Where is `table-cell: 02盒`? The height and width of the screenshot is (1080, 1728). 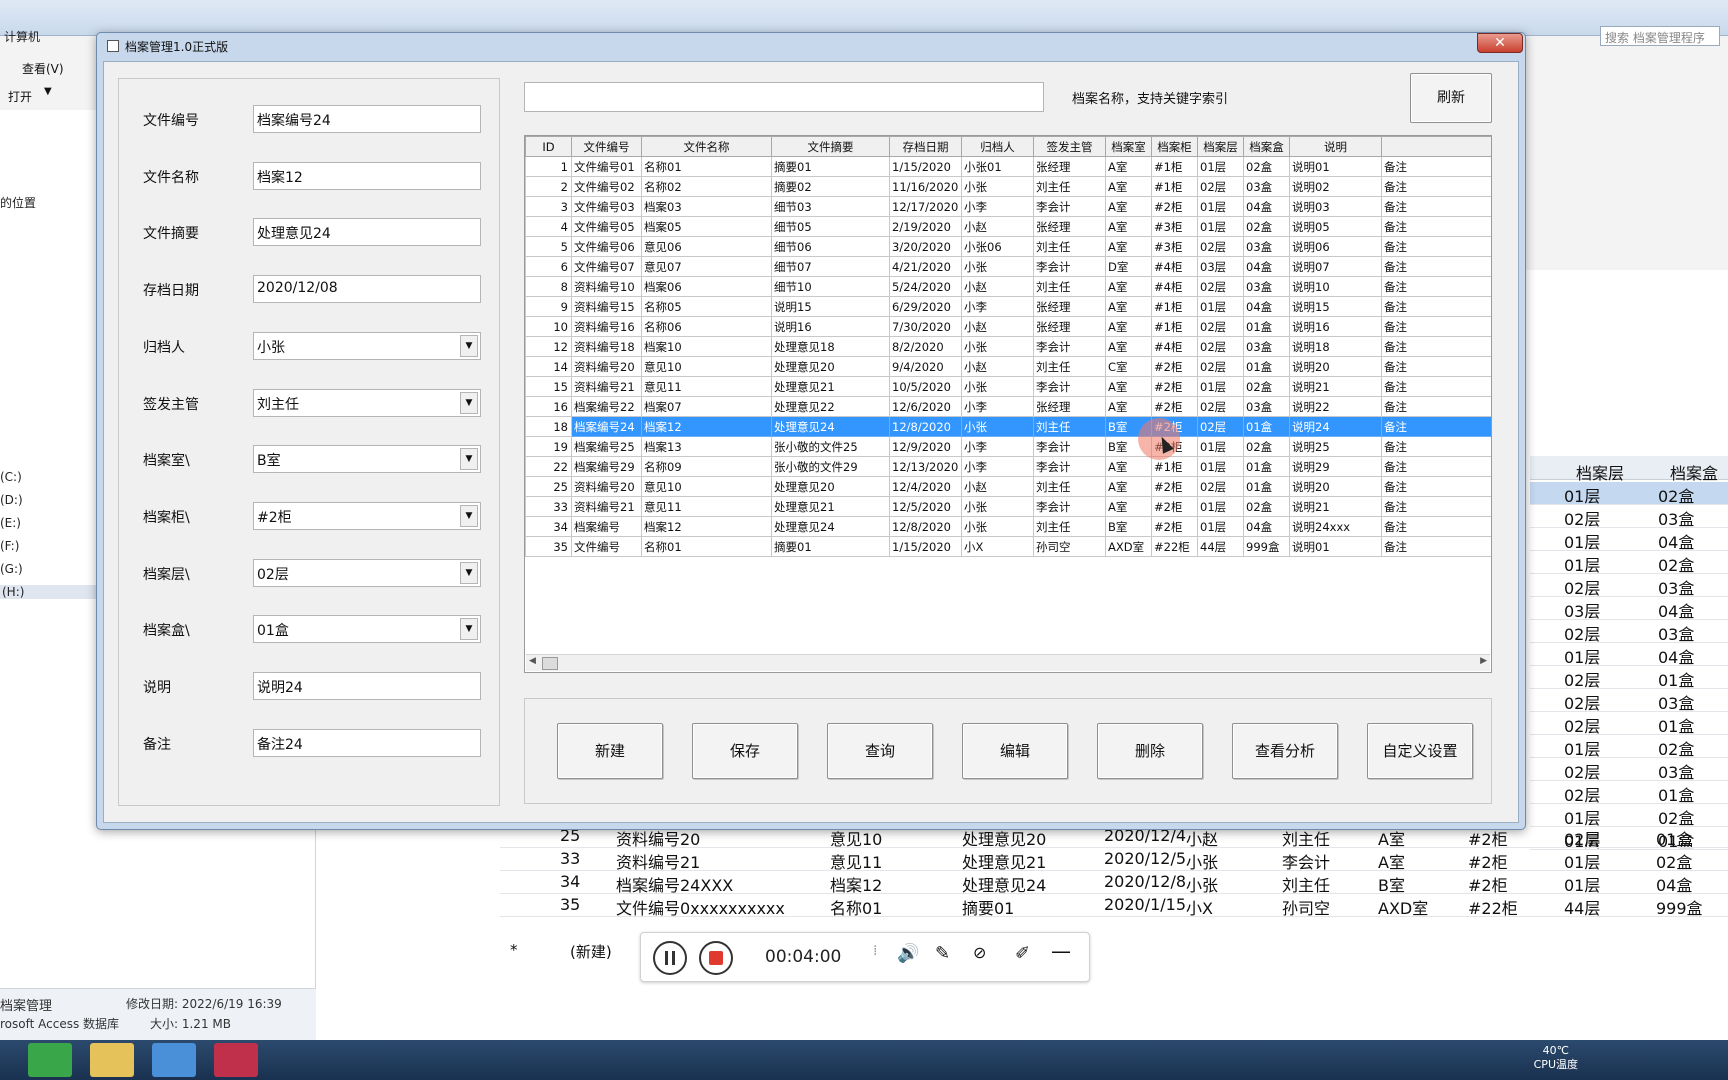
table-cell: 02盒 is located at coordinates (1266, 166).